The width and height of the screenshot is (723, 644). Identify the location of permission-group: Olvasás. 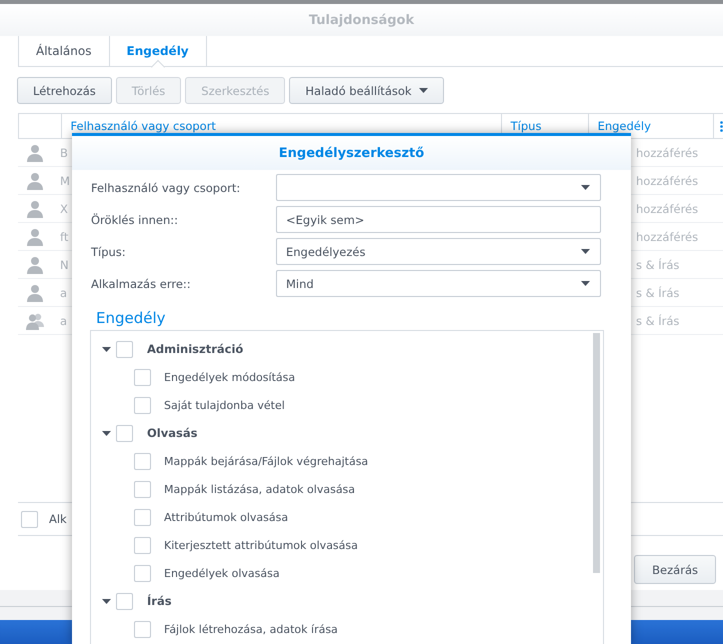
(172, 433).